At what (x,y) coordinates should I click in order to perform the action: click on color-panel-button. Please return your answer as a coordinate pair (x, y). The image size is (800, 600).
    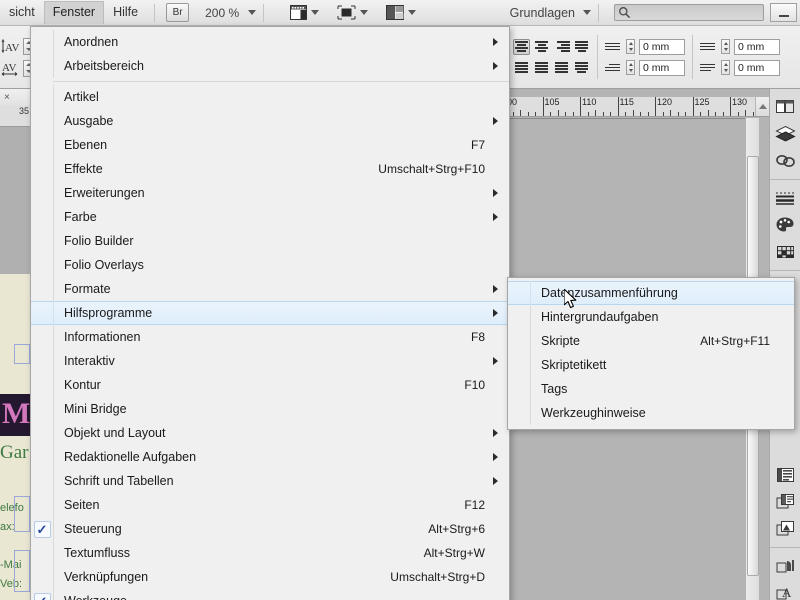
    Looking at the image, I should click on (785, 224).